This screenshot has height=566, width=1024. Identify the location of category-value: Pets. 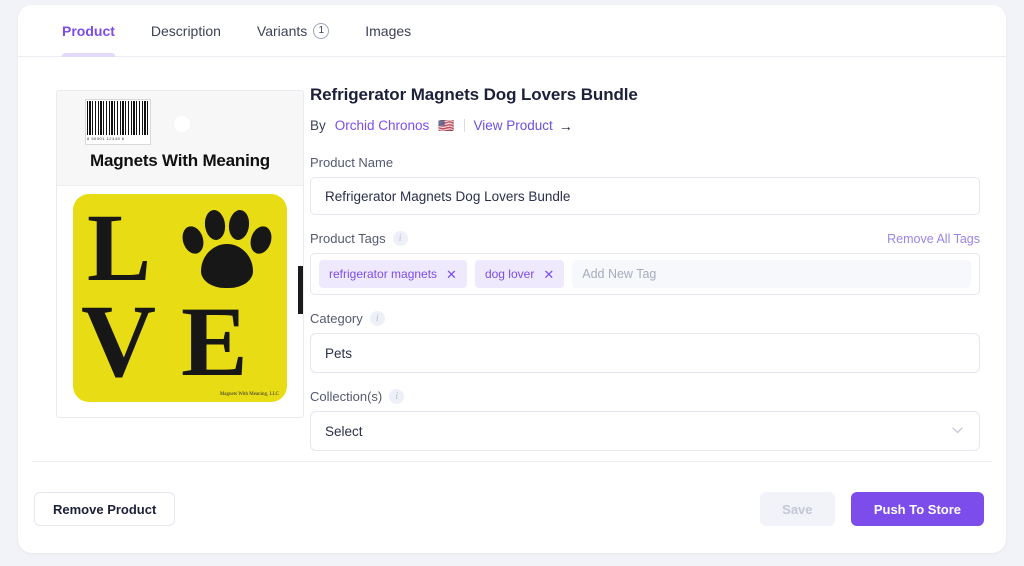
(339, 353).